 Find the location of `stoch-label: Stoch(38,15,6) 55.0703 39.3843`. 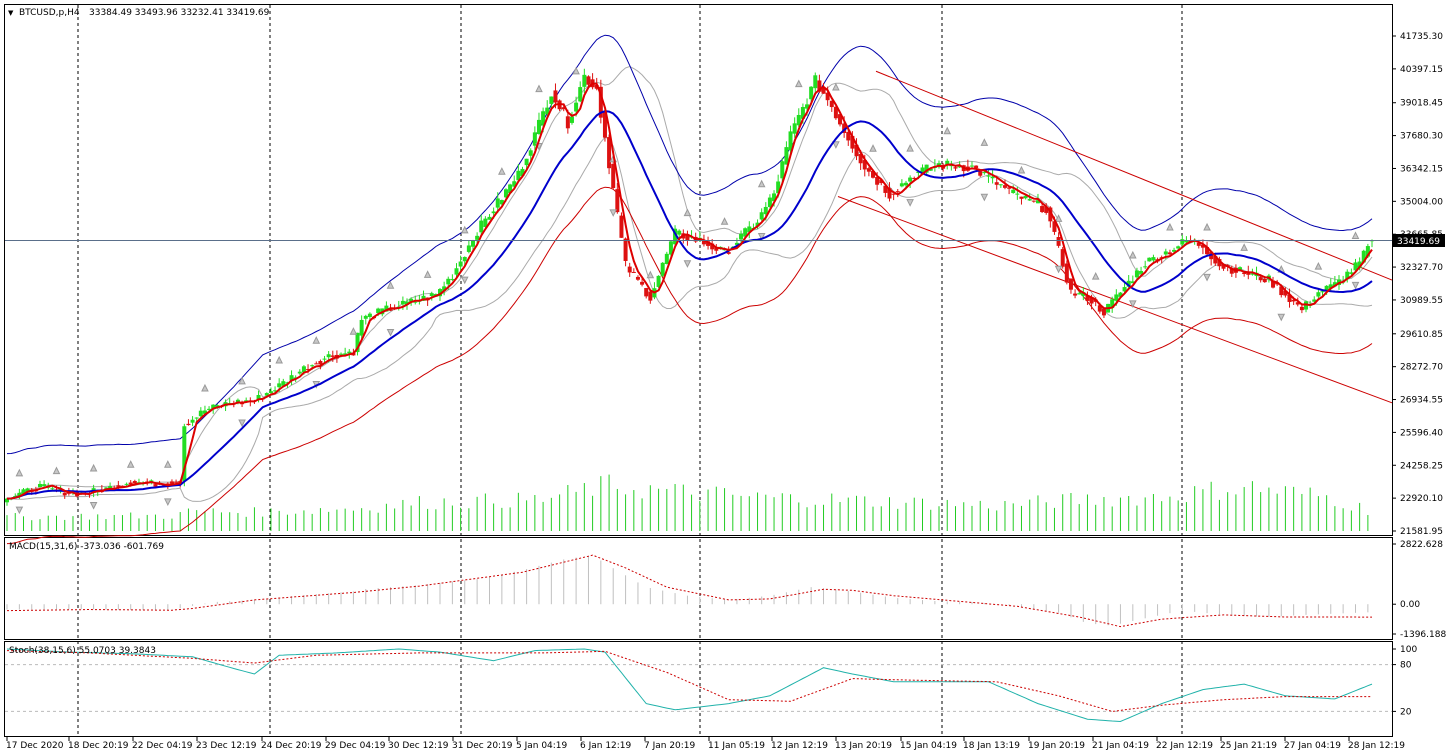

stoch-label: Stoch(38,15,6) 55.0703 39.3843 is located at coordinates (82, 651).